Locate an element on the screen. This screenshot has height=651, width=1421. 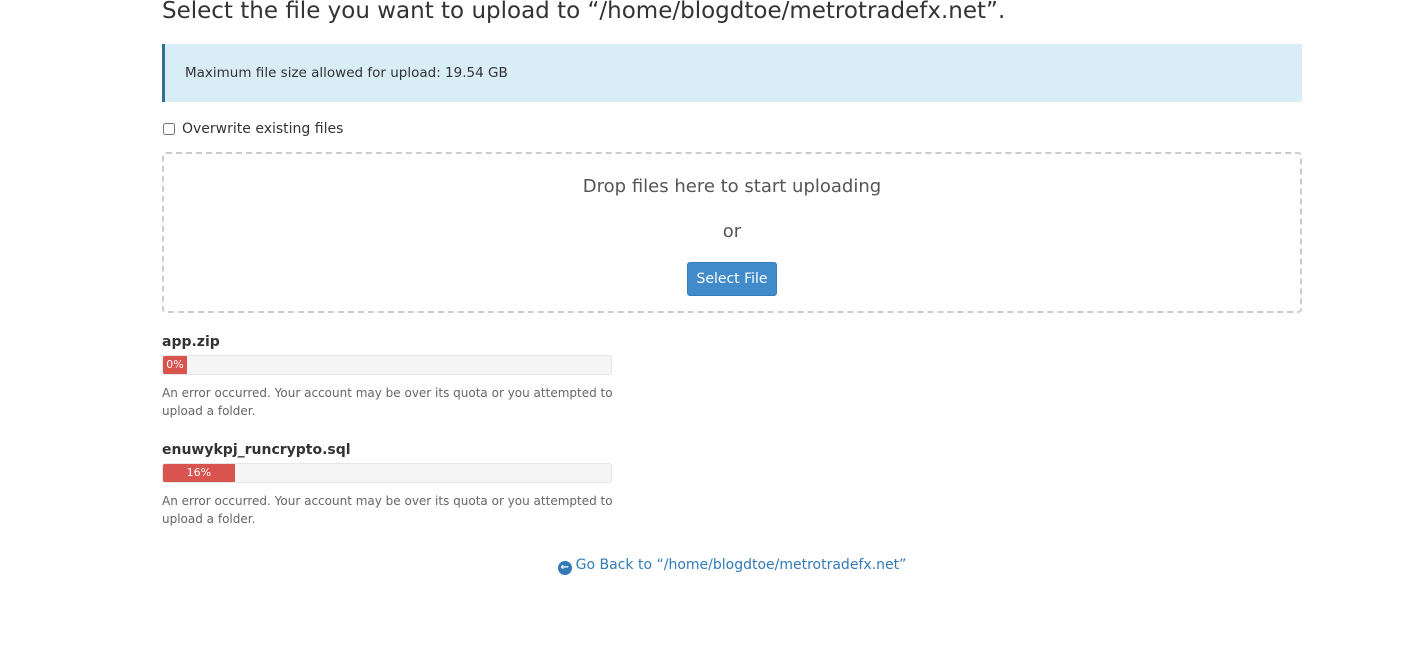
upload-progress-bar: 0% is located at coordinates (175, 365).